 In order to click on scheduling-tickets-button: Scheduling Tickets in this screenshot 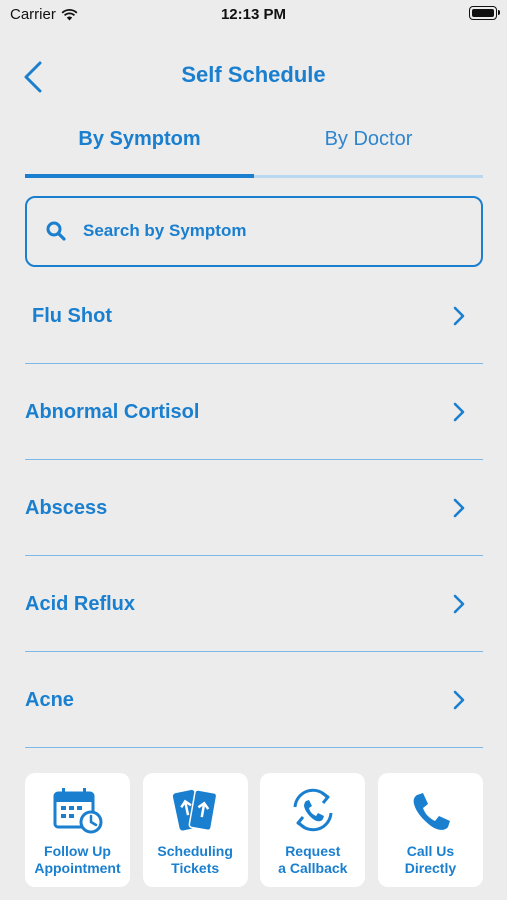, I will do `click(195, 830)`.